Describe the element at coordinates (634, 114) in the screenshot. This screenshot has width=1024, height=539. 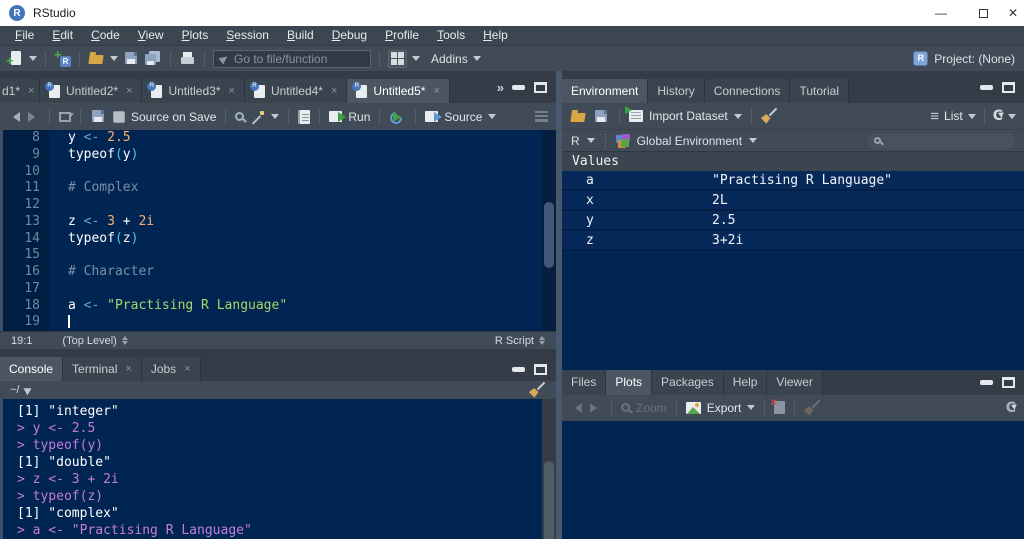
I see `import-dataset-icon` at that location.